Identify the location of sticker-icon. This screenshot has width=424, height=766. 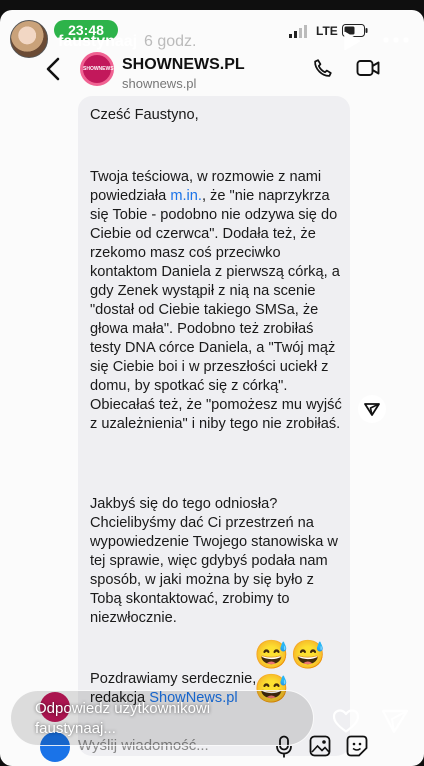
(357, 746).